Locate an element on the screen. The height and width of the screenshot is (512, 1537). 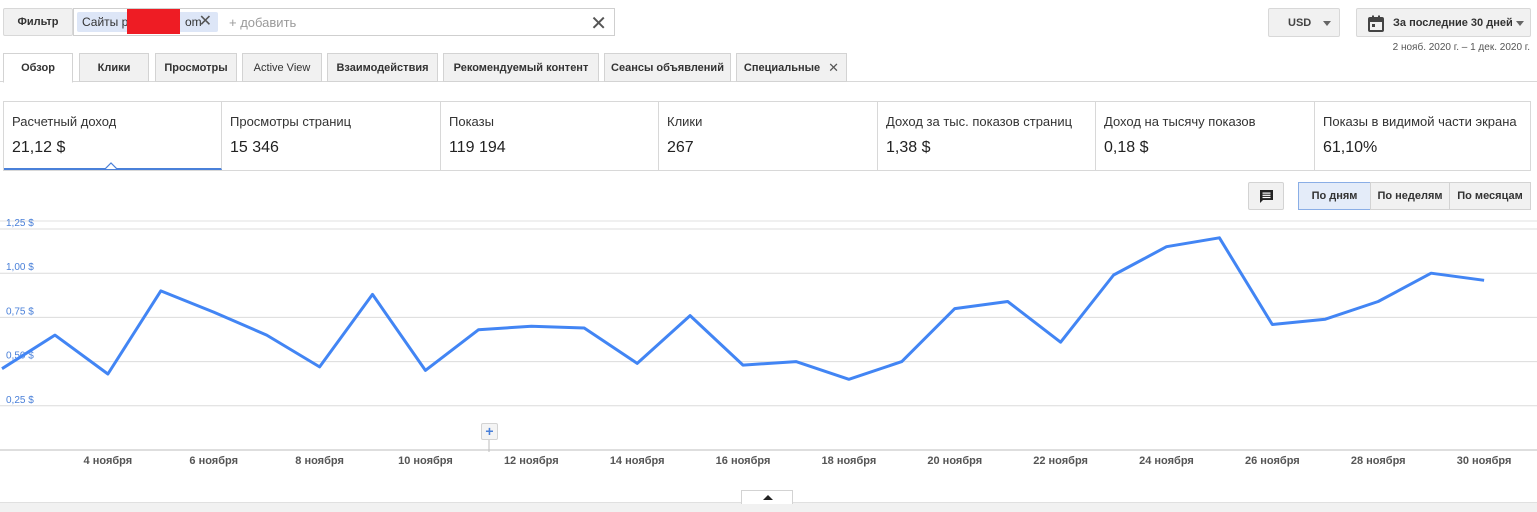
metric-label: Доход на тысячу показов is located at coordinates (1180, 121).